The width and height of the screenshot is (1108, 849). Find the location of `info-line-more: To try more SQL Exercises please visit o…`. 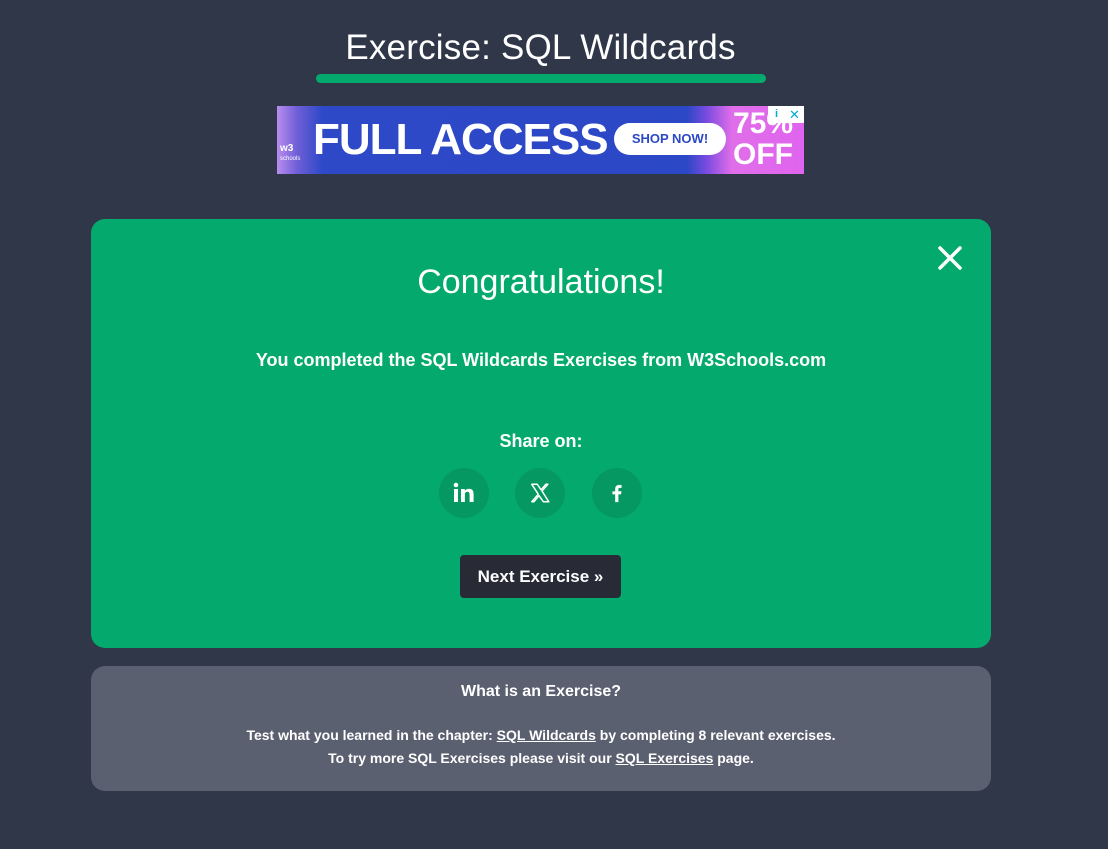

info-line-more: To try more SQL Exercises please visit o… is located at coordinates (541, 758).